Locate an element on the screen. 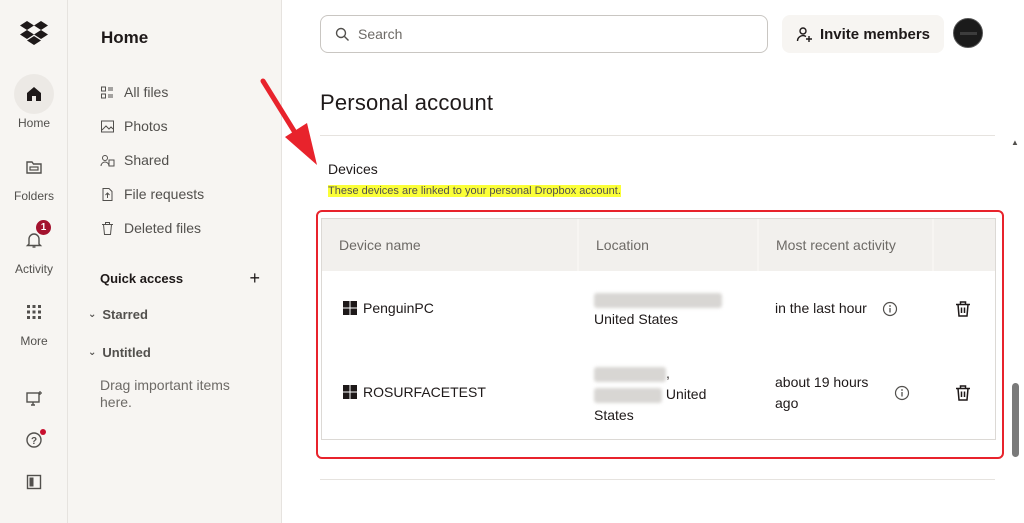 This screenshot has height=523, width=1024. rail-folders: Folders is located at coordinates (34, 175).